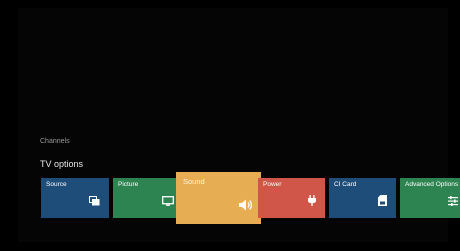 This screenshot has width=460, height=251. Describe the element at coordinates (56, 184) in the screenshot. I see `tile-source-label: Source` at that location.